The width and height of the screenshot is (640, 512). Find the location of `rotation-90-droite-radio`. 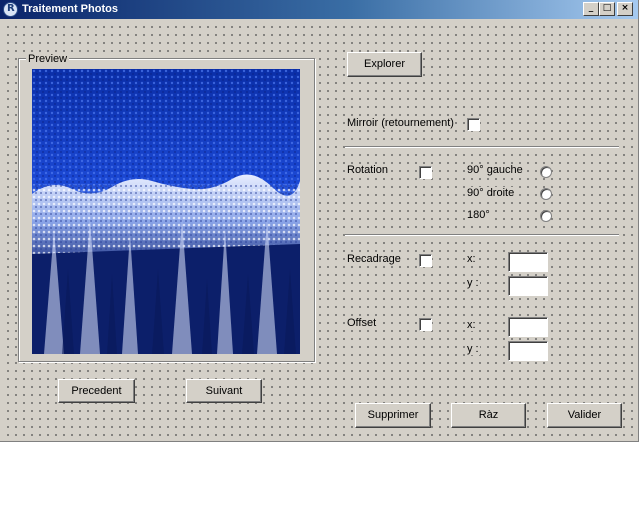

rotation-90-droite-radio is located at coordinates (546, 194).